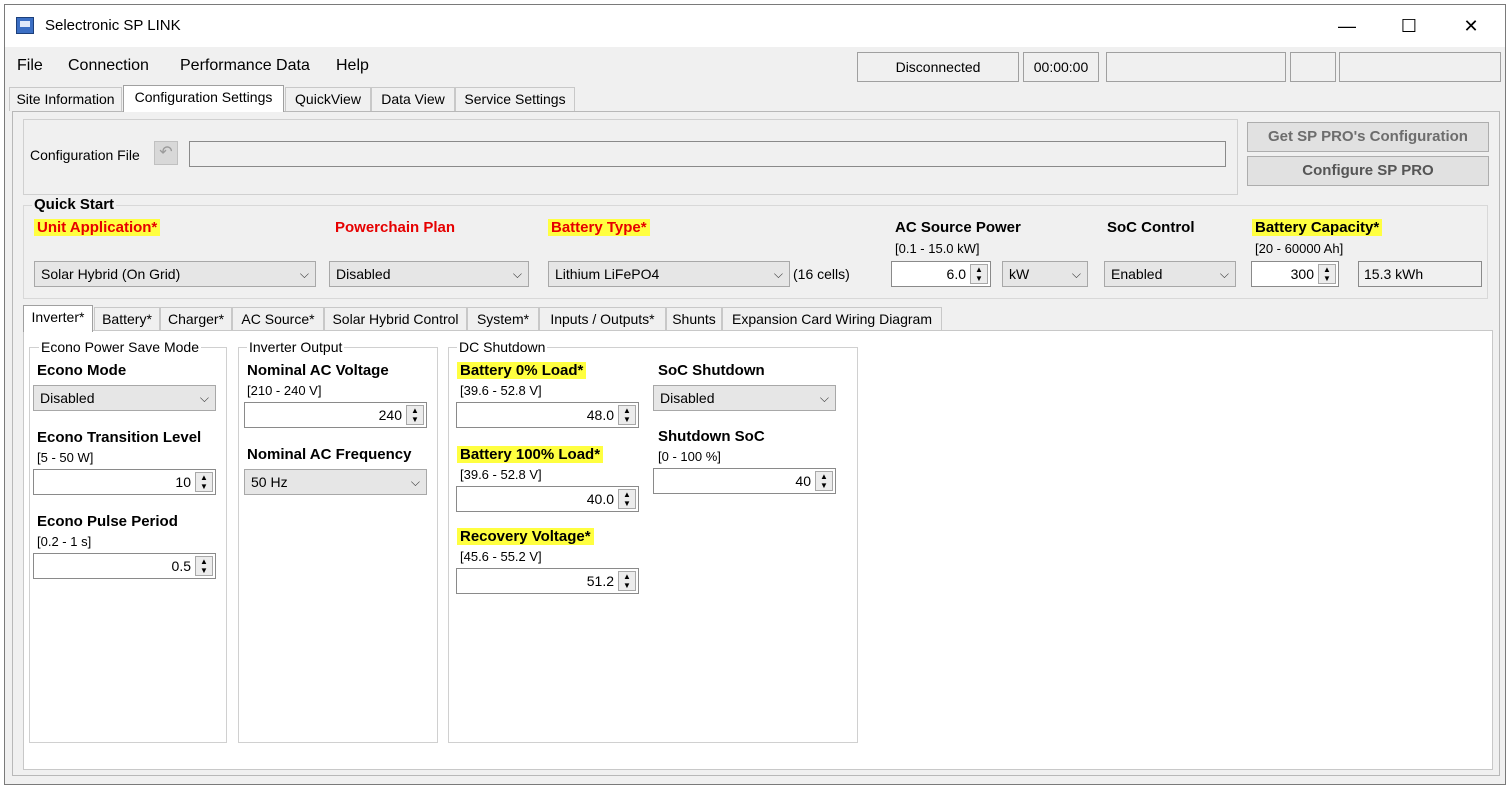 The image size is (1510, 789). Describe the element at coordinates (58, 318) in the screenshot. I see `subtab-inverter: Inverter*` at that location.